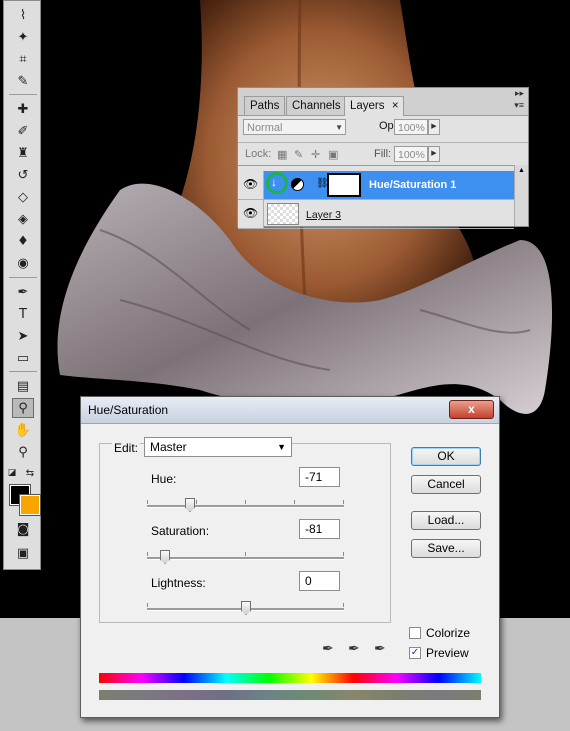 This screenshot has height=731, width=570. What do you see at coordinates (30, 505) in the screenshot?
I see `background-color-swatch` at bounding box center [30, 505].